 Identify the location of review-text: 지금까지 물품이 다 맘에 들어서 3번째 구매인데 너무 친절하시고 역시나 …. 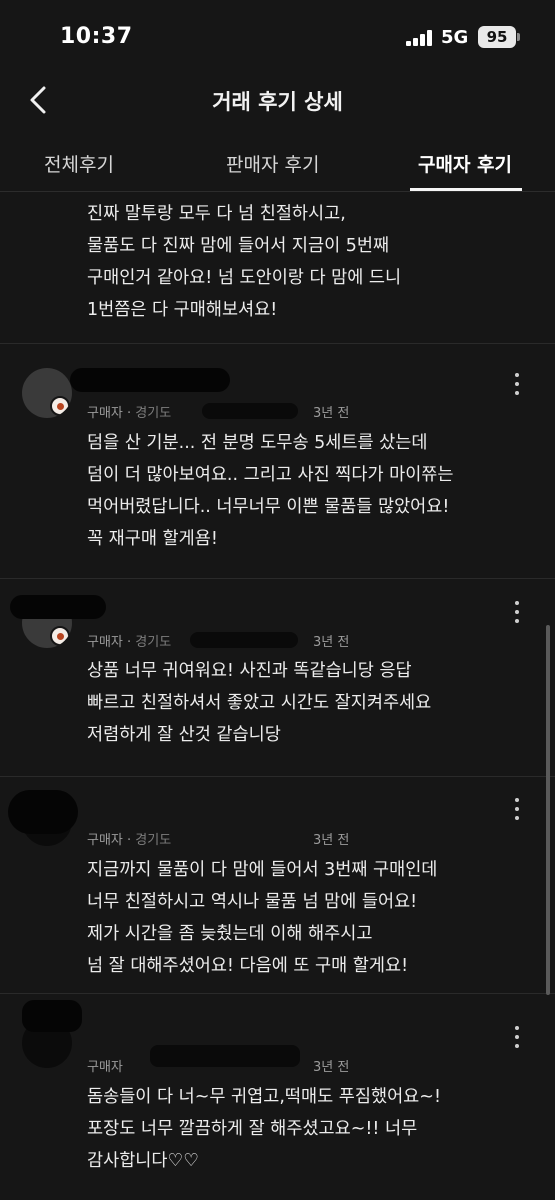
(262, 918).